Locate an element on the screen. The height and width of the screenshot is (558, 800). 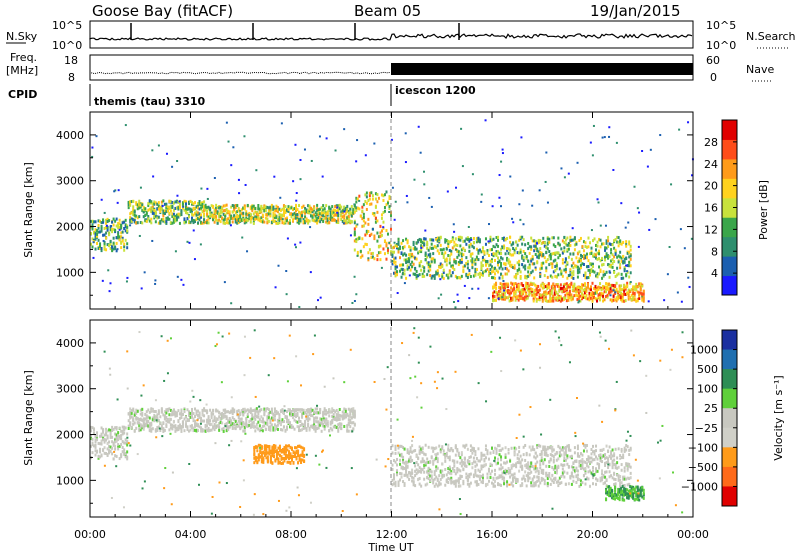
nave-tick-top: 60 is located at coordinates (713, 60).